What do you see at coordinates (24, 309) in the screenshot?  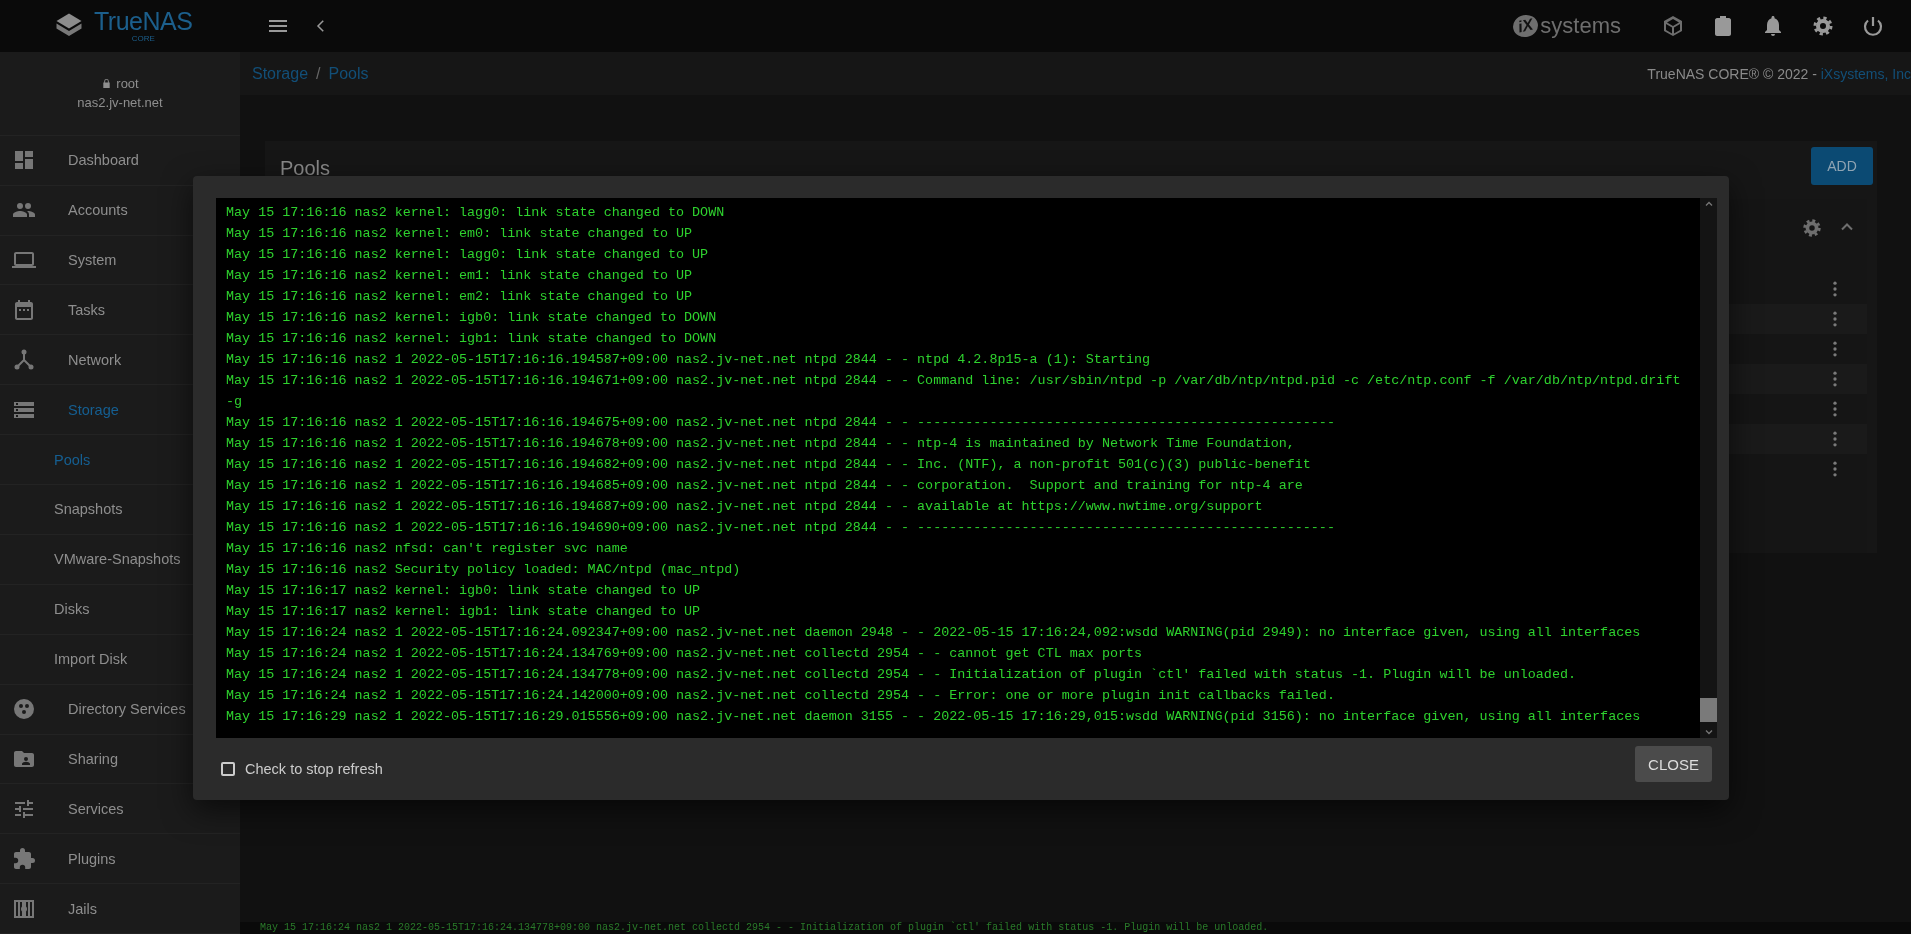 I see `calendar-icon` at bounding box center [24, 309].